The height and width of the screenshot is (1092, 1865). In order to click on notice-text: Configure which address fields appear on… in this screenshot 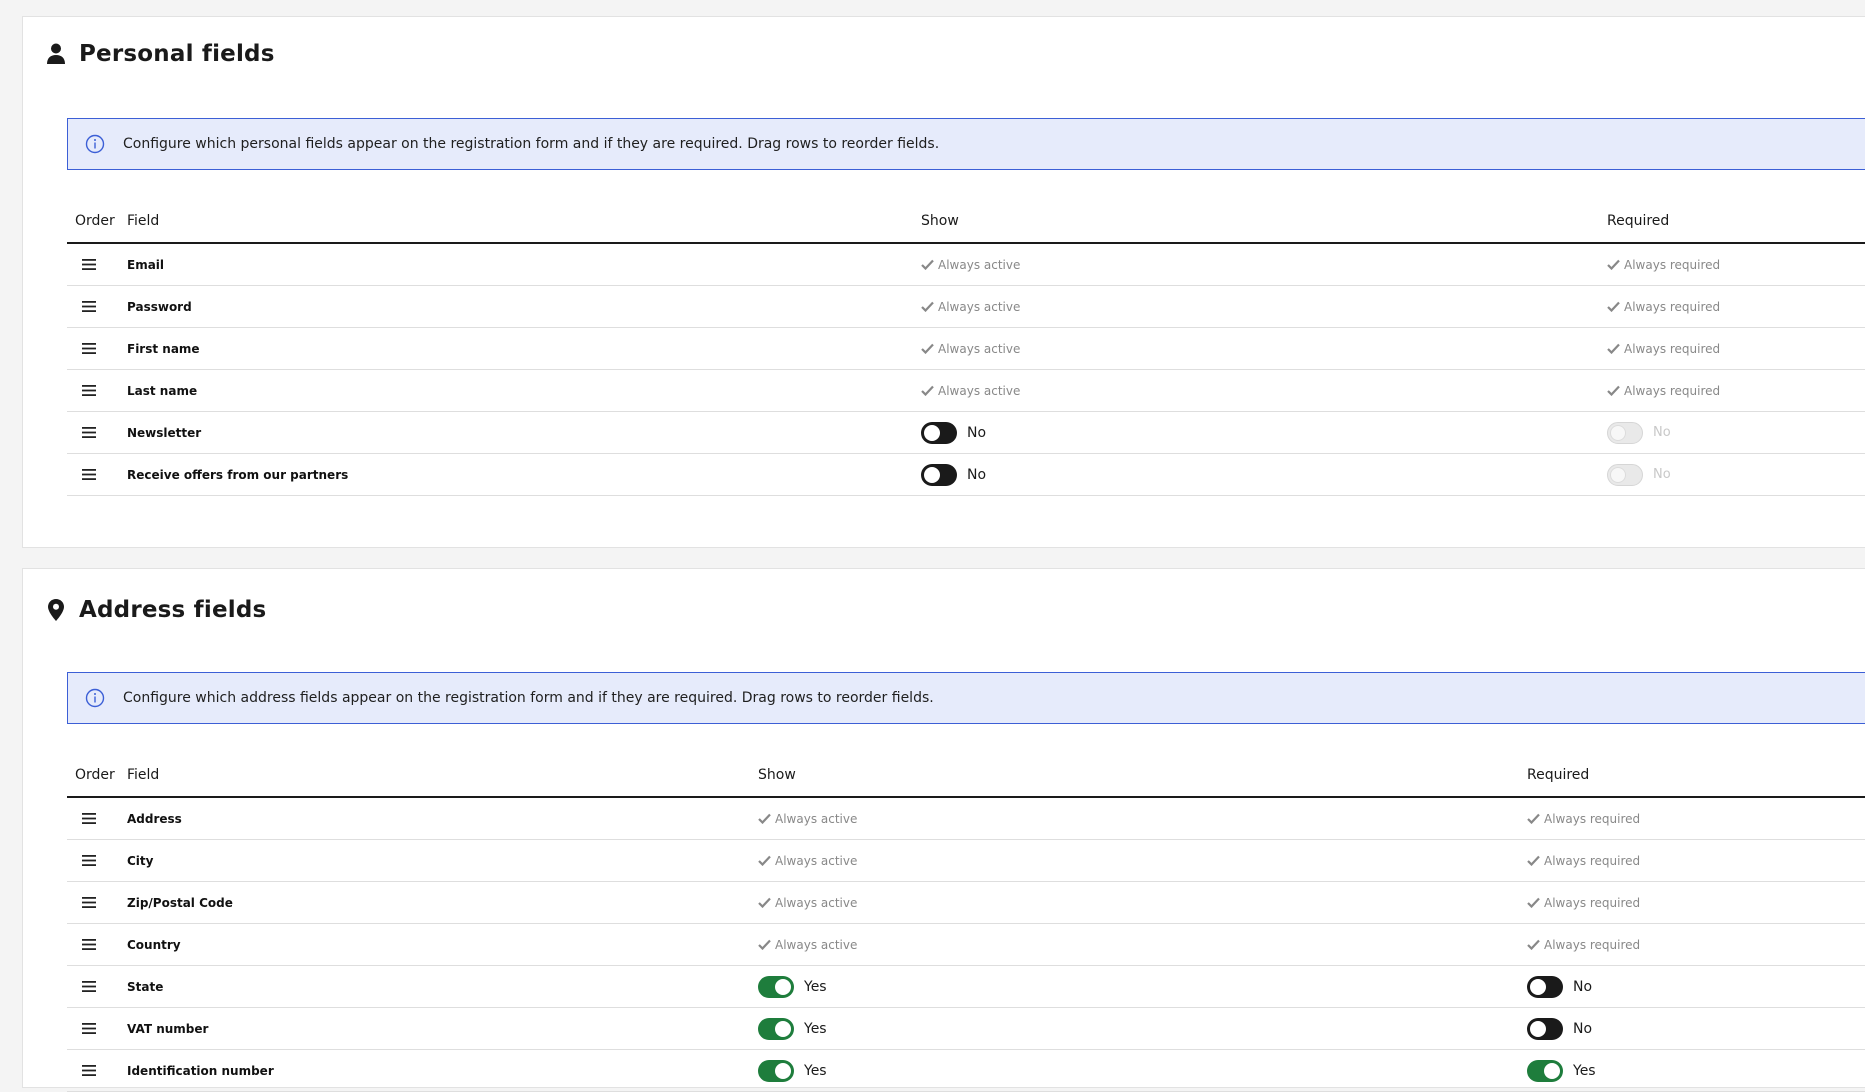, I will do `click(528, 698)`.